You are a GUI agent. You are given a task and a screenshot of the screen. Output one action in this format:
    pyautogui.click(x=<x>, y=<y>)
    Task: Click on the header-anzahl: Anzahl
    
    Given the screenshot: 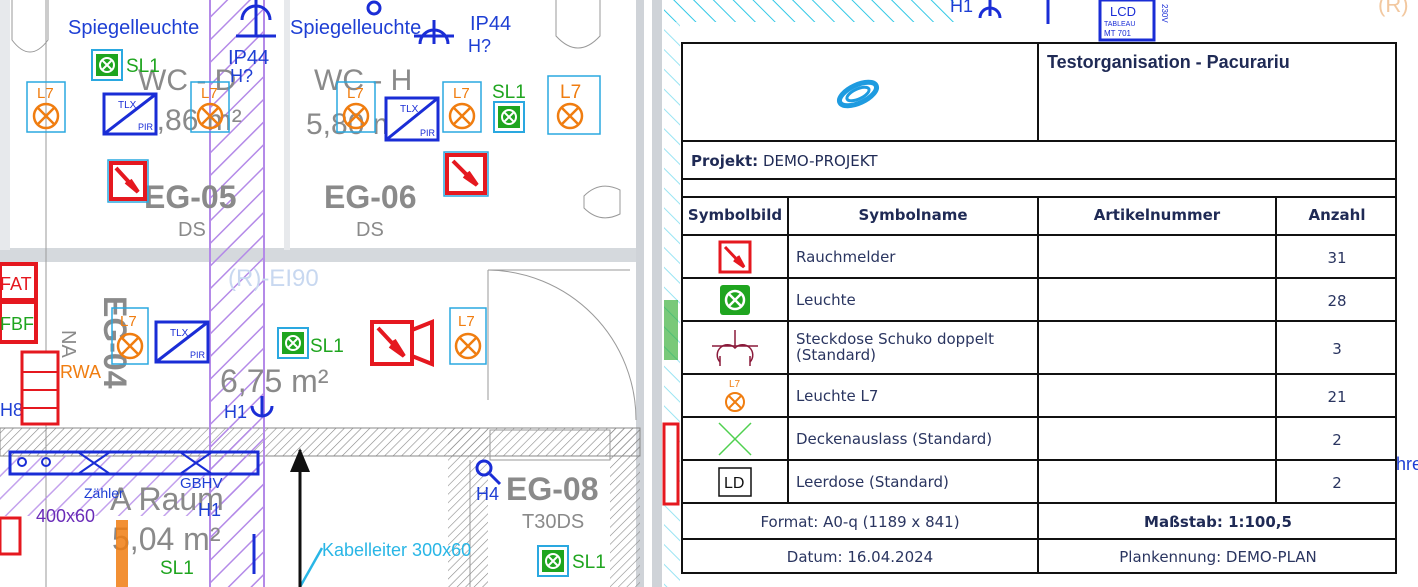 What is the action you would take?
    pyautogui.click(x=1337, y=215)
    